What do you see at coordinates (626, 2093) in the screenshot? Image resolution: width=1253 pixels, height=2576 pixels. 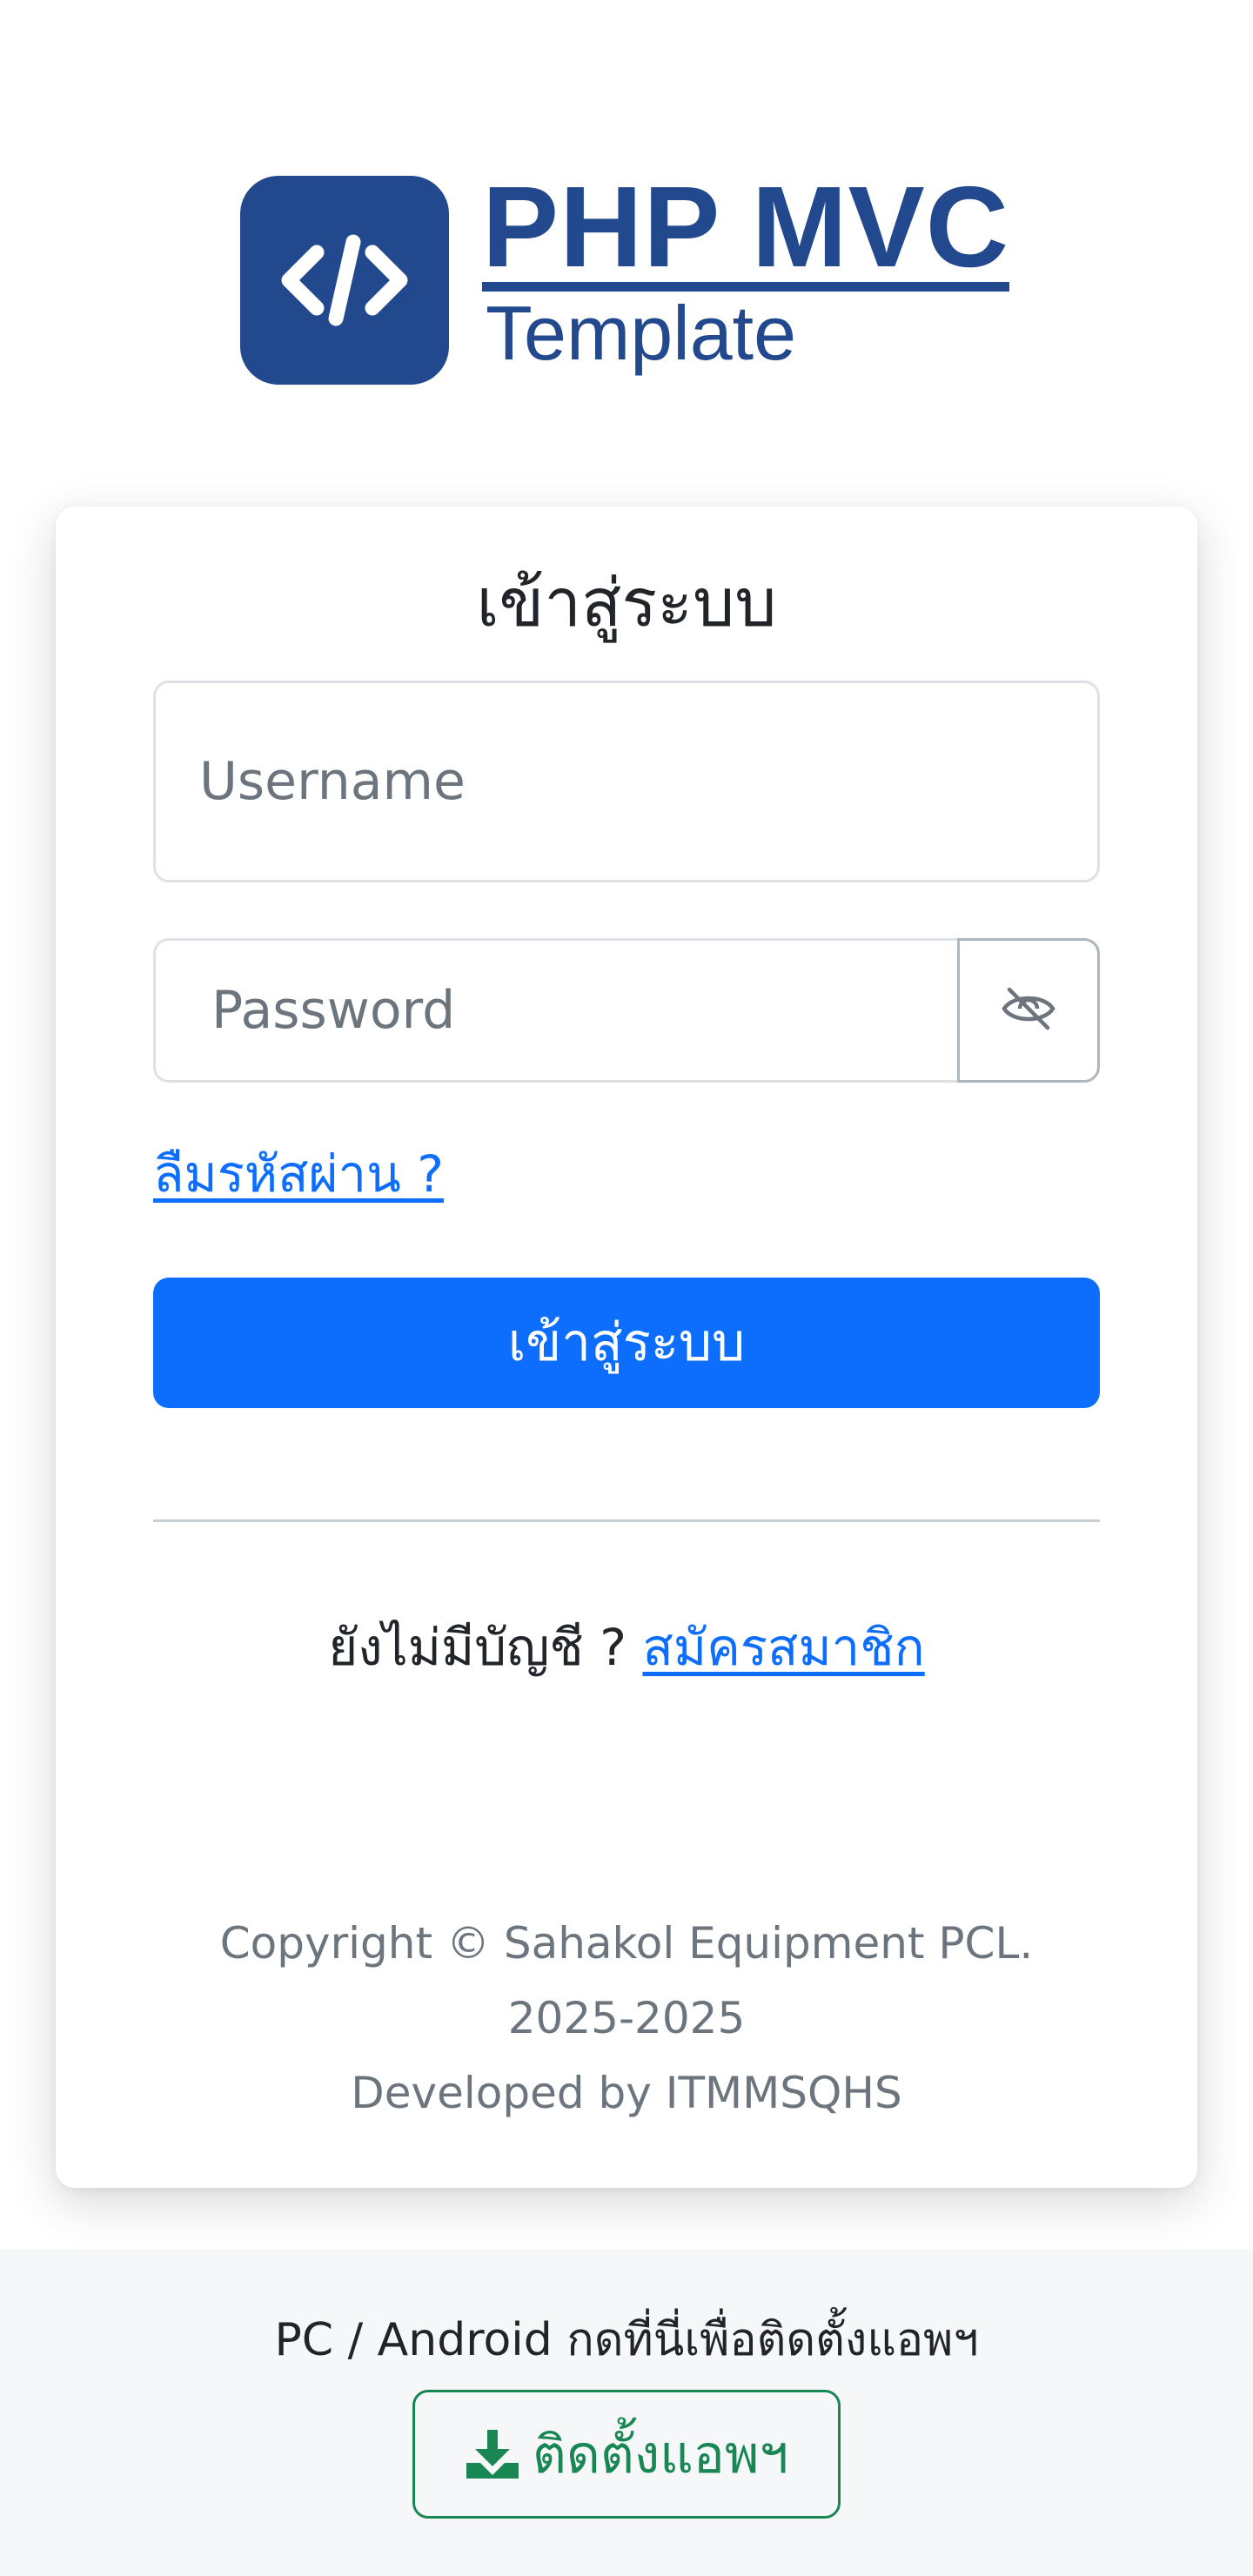 I see `developer-credit: Developed by ITMMSQHS` at bounding box center [626, 2093].